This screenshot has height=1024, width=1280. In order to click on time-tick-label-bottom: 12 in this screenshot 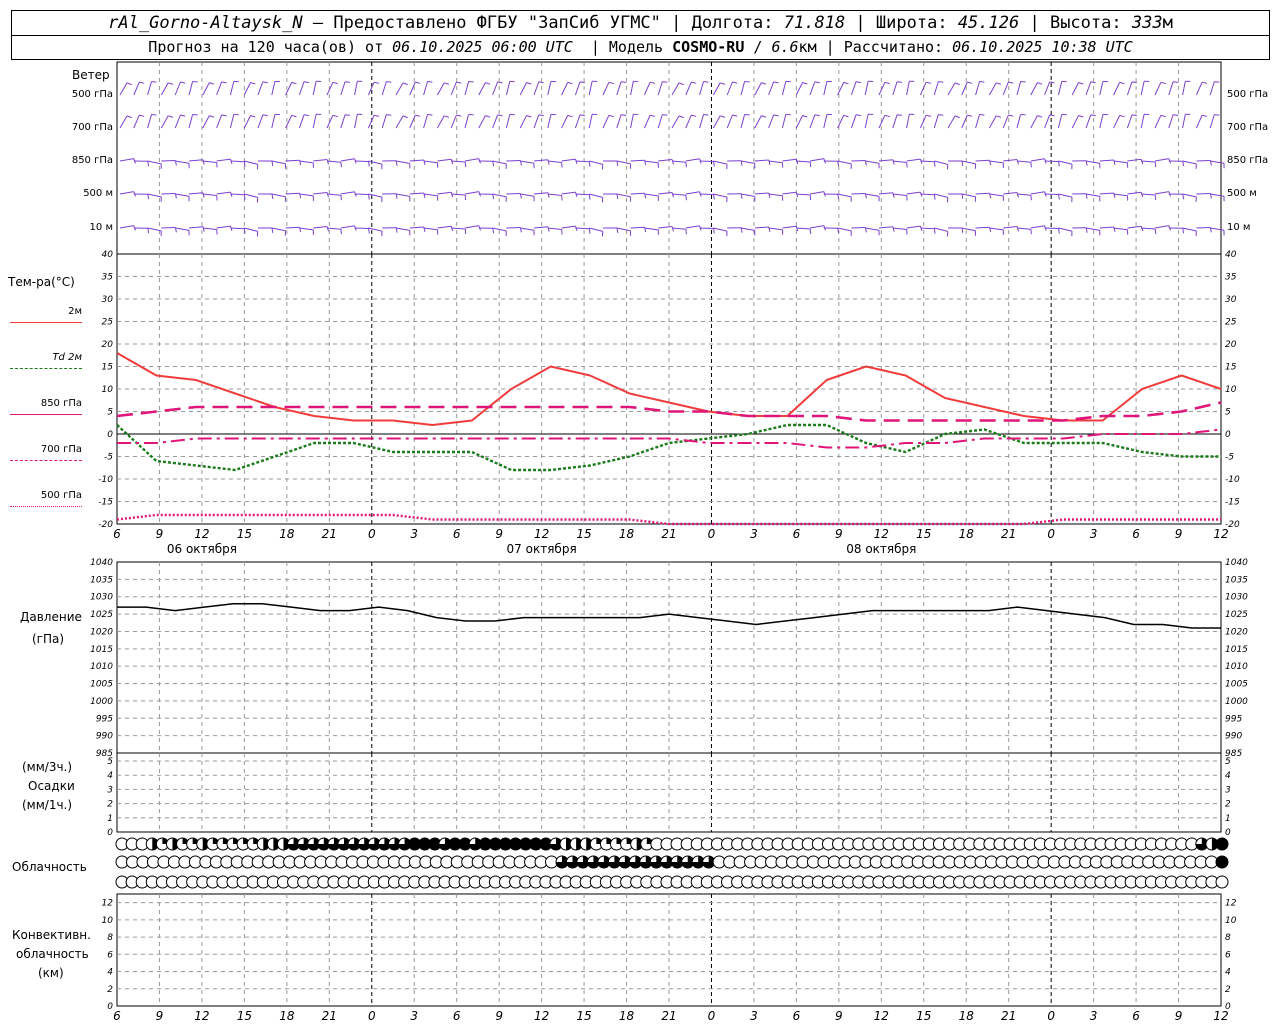, I will do `click(881, 1016)`.